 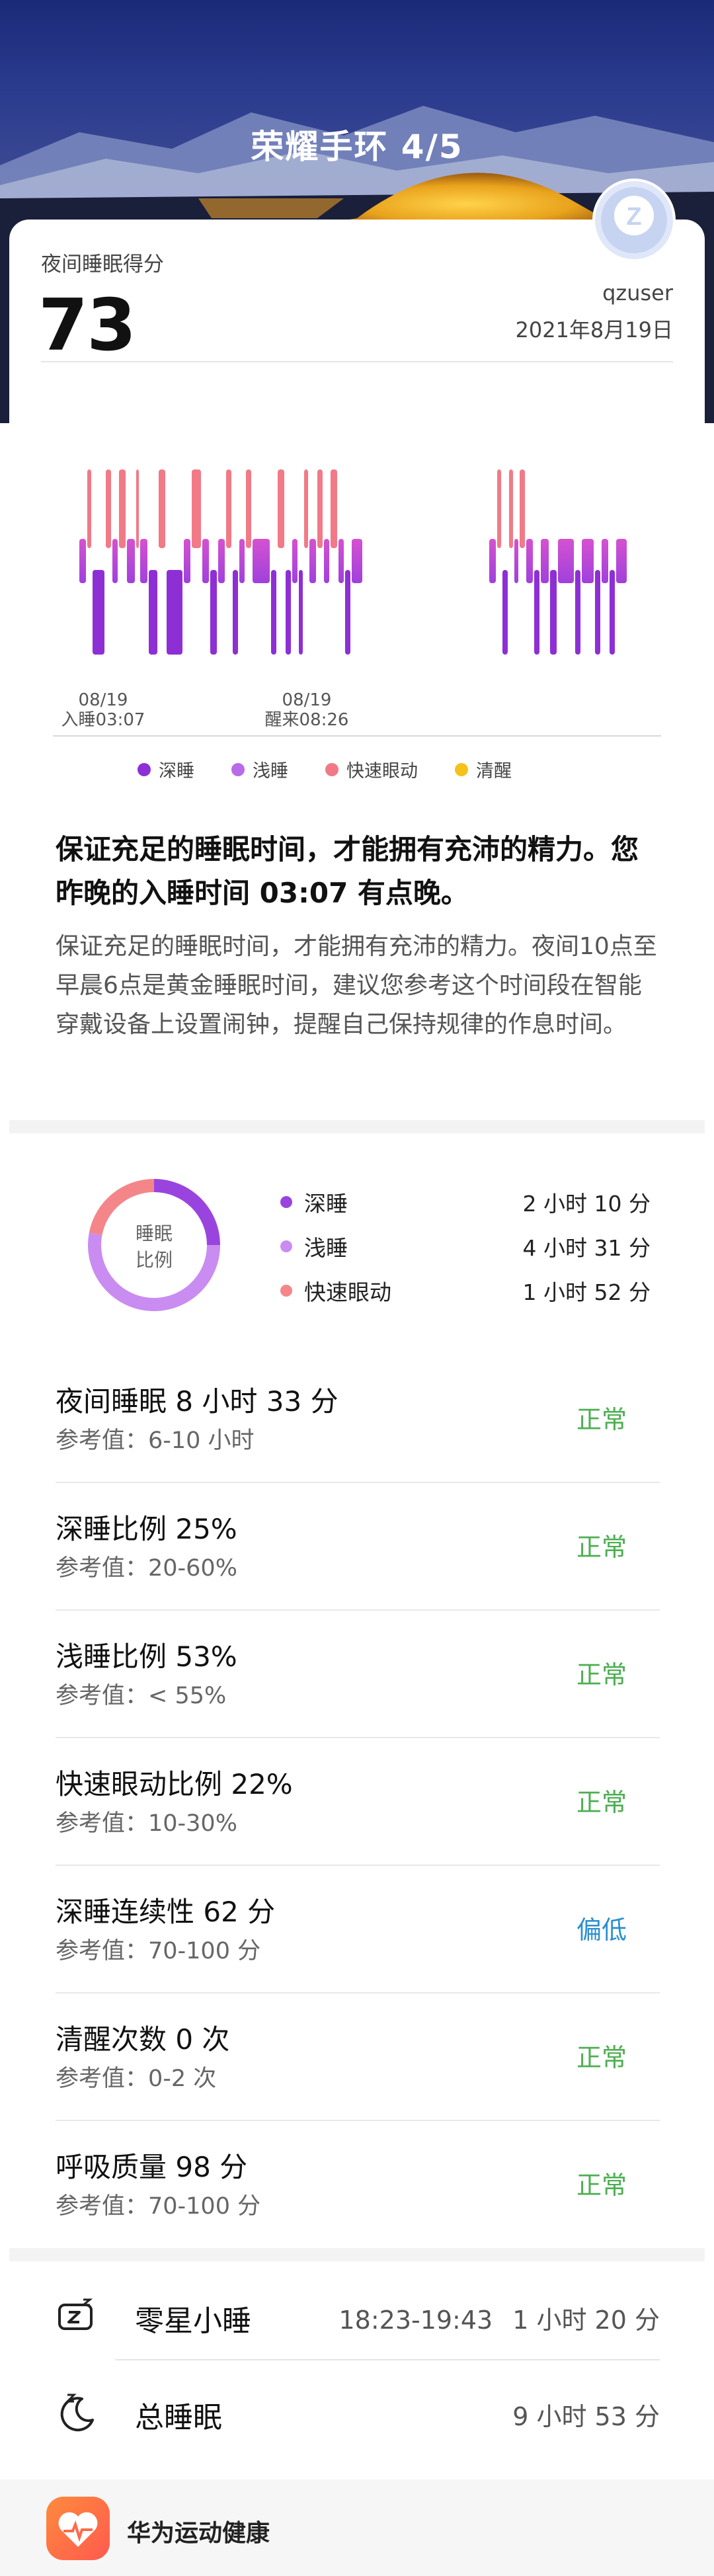 I want to click on legend-label: 快速眼动, so click(x=382, y=771).